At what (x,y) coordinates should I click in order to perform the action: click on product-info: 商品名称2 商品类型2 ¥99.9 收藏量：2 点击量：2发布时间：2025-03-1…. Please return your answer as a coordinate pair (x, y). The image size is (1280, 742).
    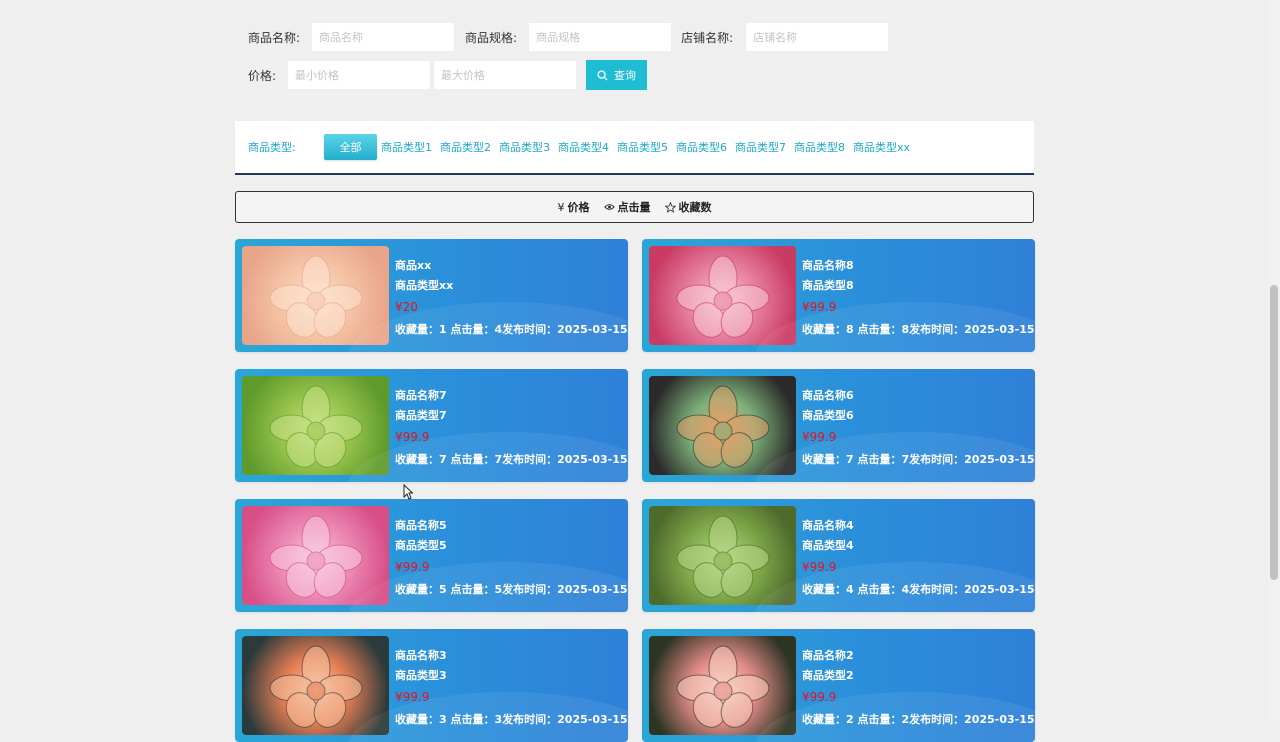
    Looking at the image, I should click on (918, 688).